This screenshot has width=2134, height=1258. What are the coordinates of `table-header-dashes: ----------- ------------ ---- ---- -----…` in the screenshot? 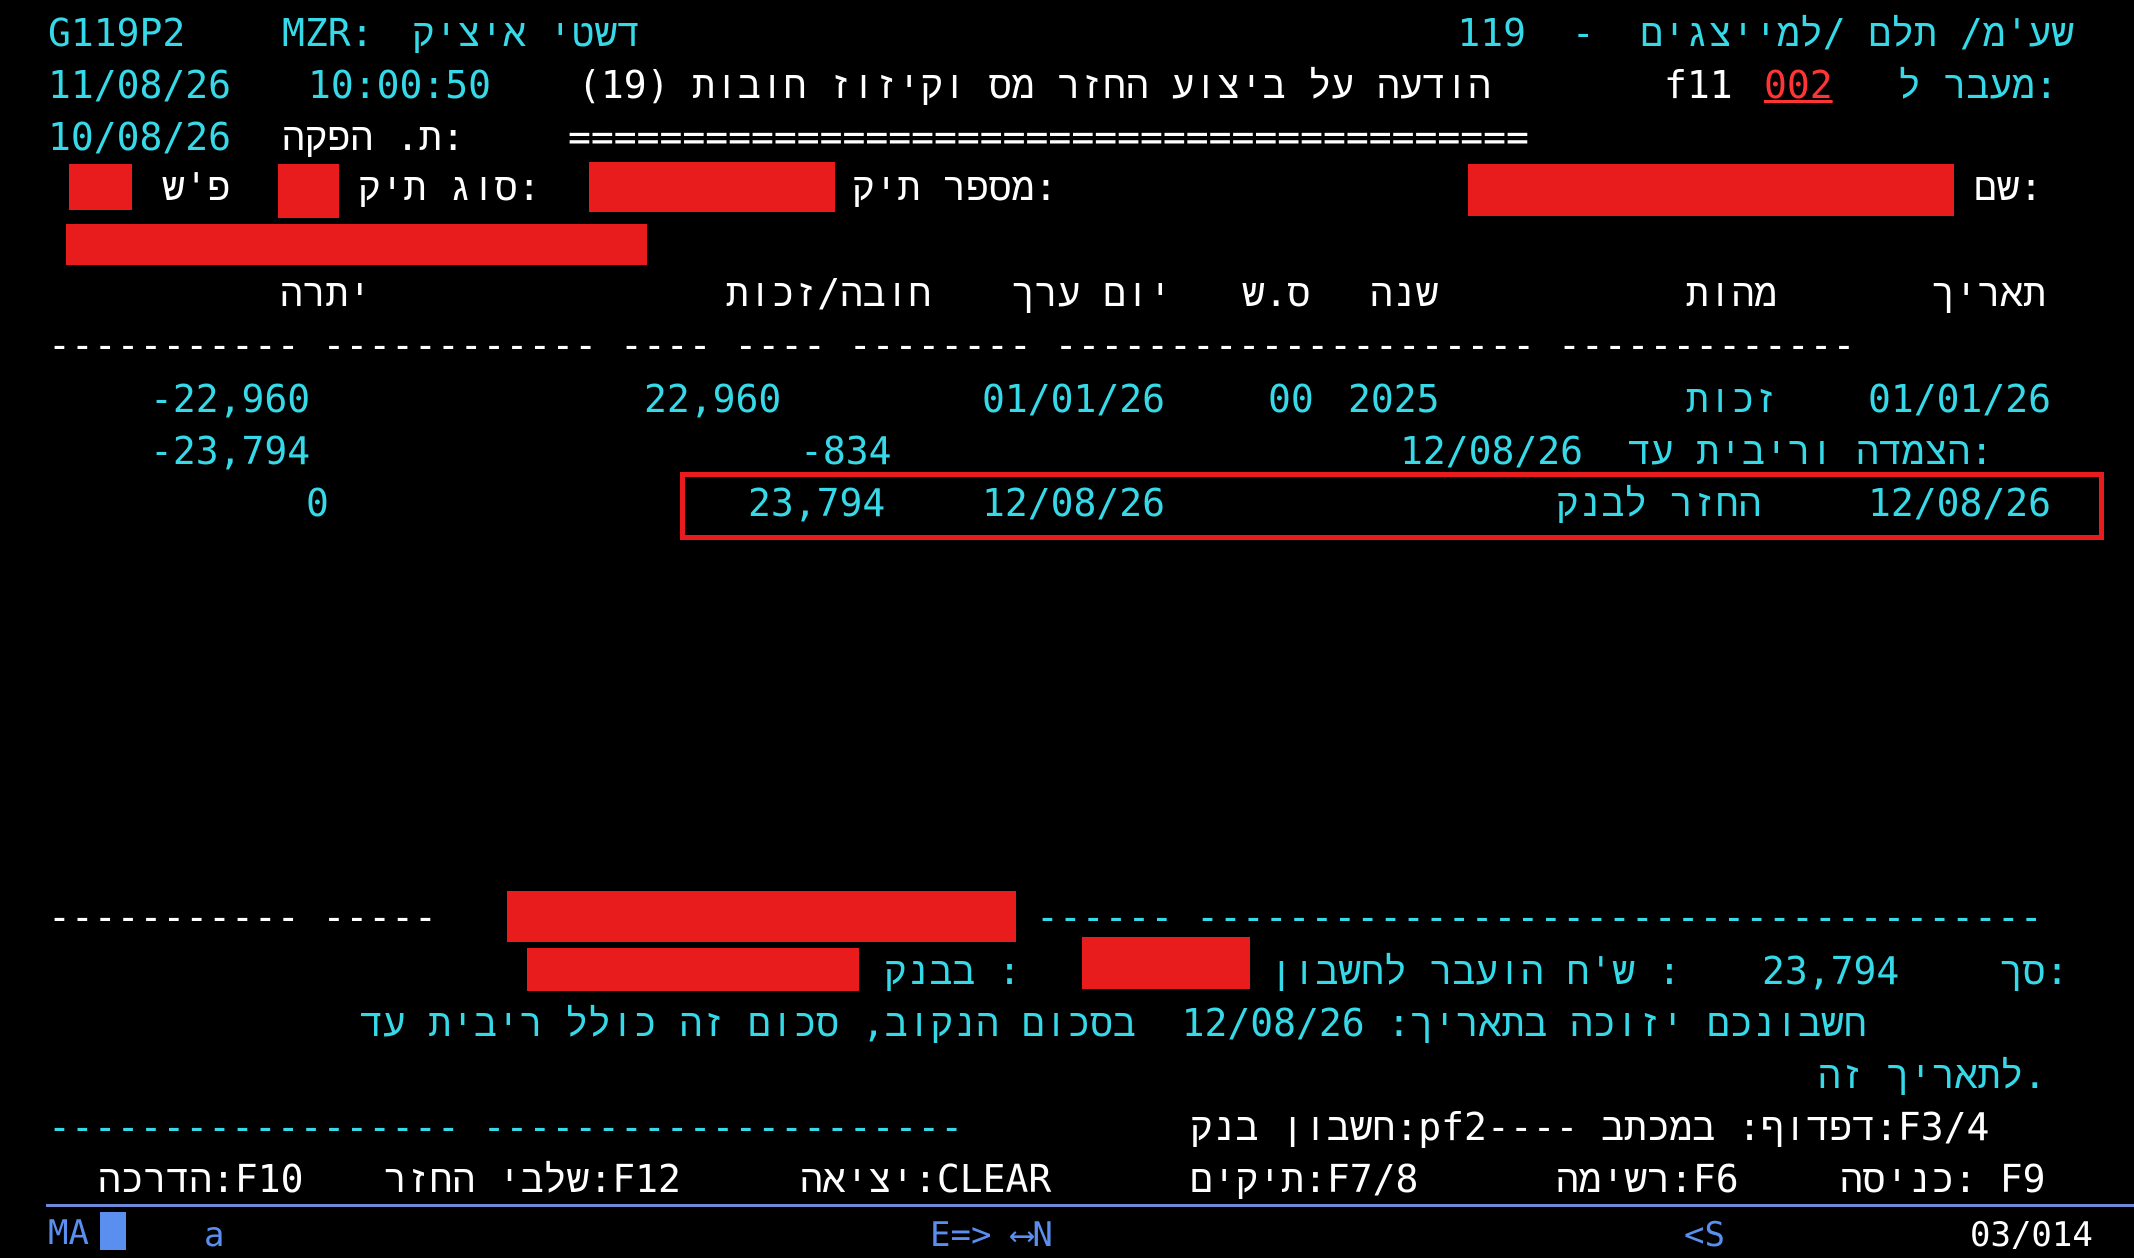 It's located at (952, 345).